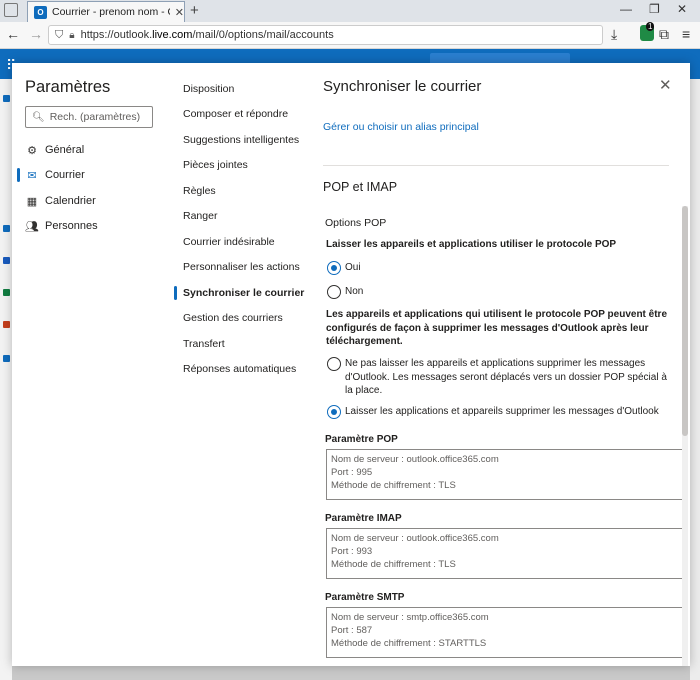 The height and width of the screenshot is (680, 700). Describe the element at coordinates (352, 472) in the screenshot. I see `pop-port: Port : 995` at that location.